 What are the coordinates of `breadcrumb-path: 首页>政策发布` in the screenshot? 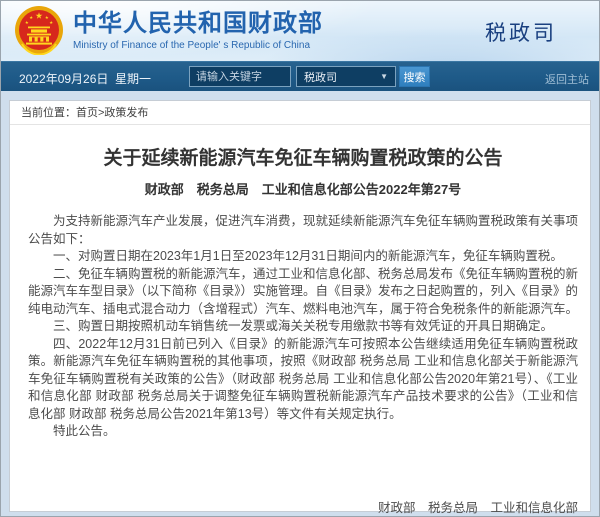 It's located at (112, 113).